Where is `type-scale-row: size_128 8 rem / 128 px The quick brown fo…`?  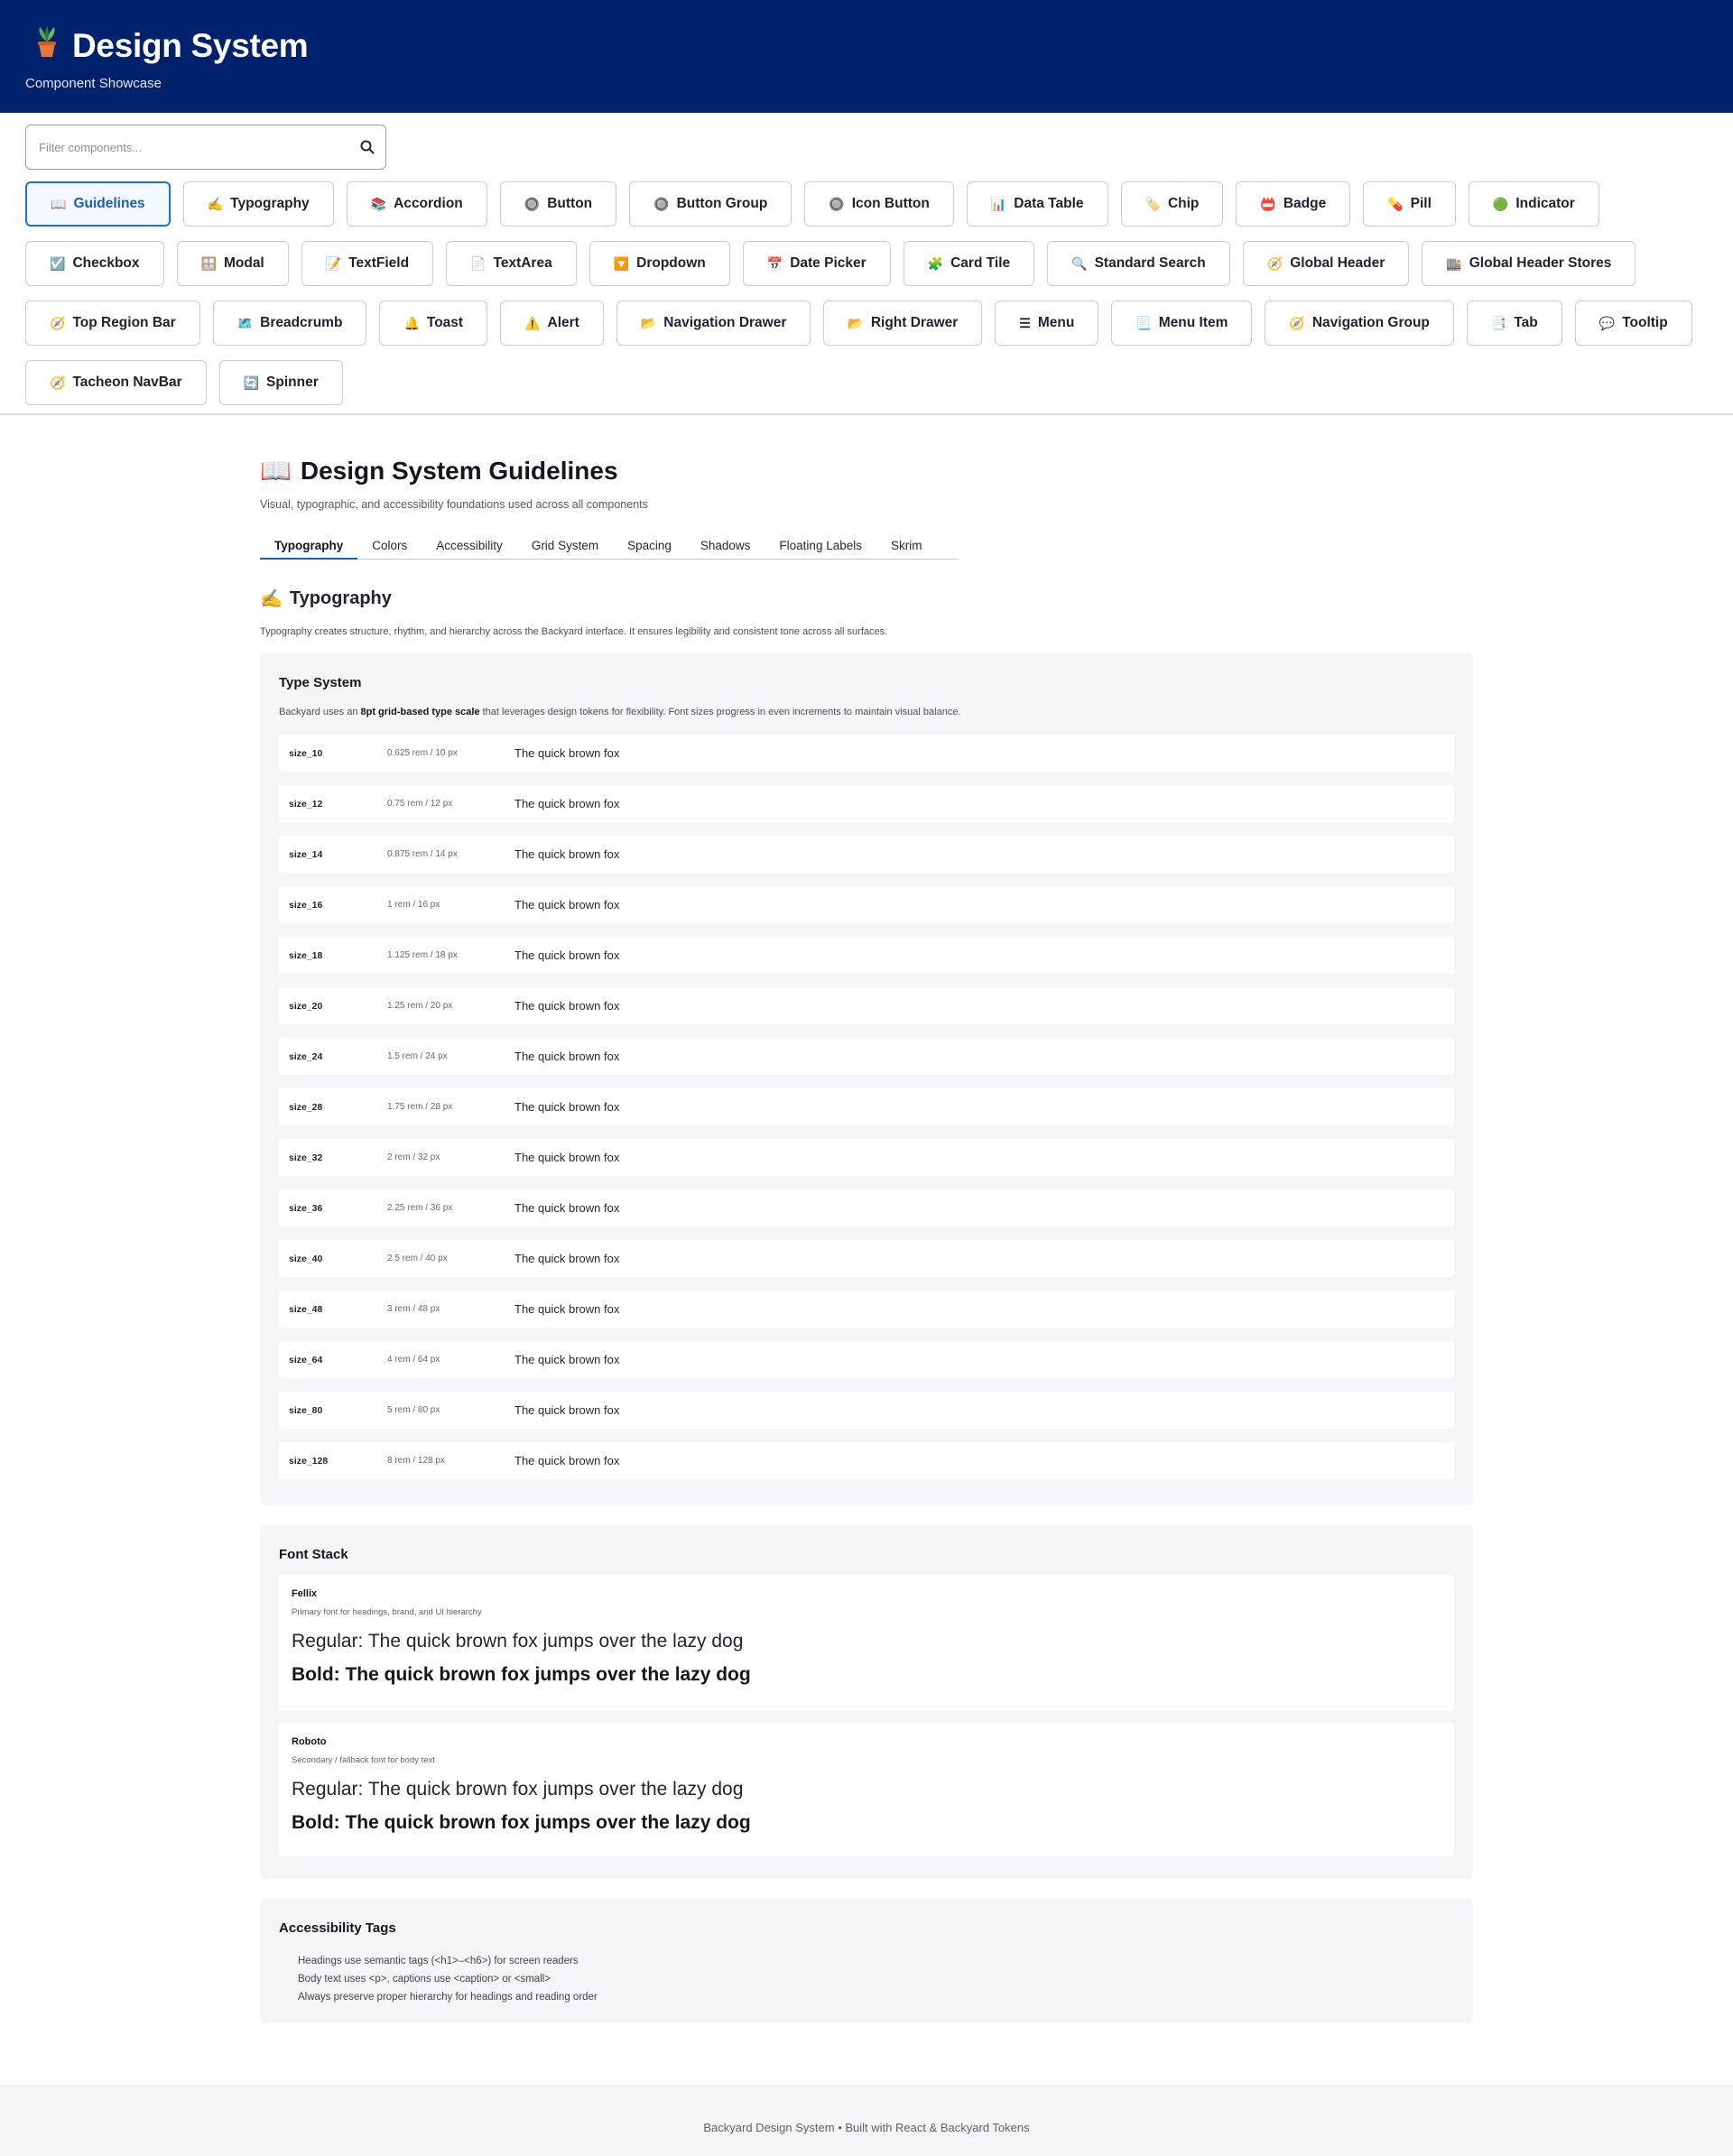
type-scale-row: size_128 8 rem / 128 px The quick brown fo… is located at coordinates (866, 1460).